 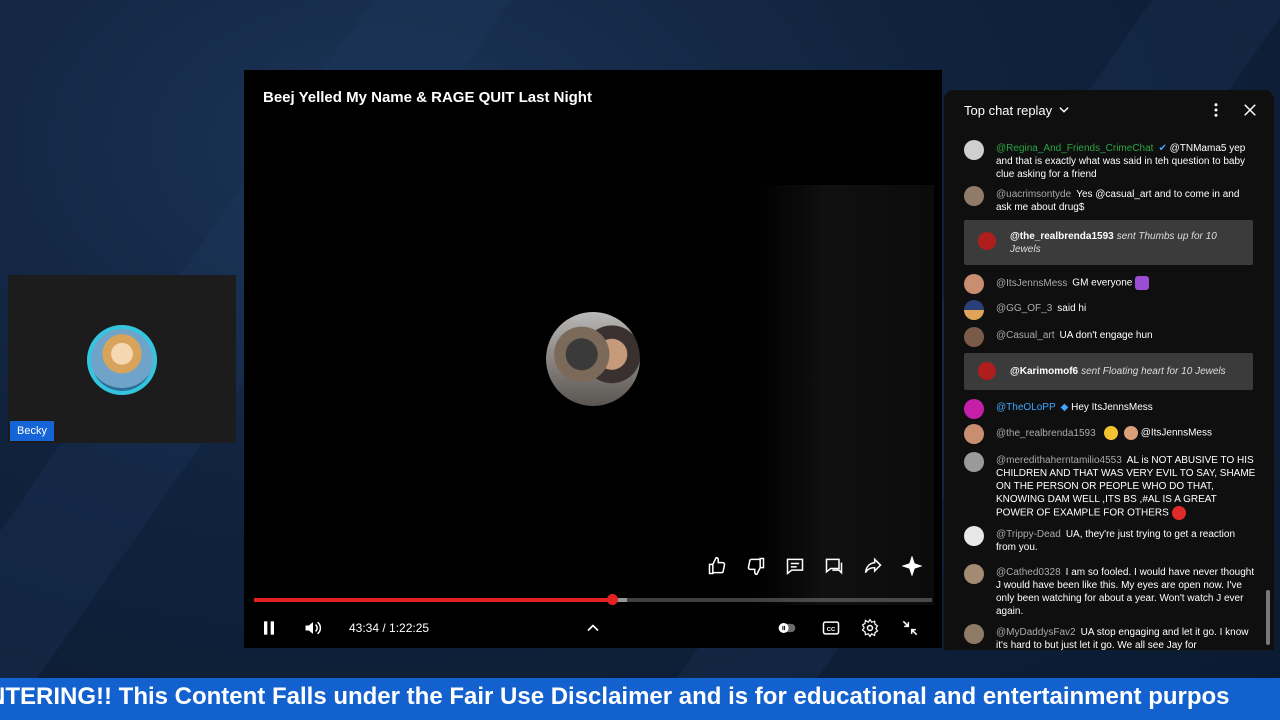 I want to click on chat-author: @uacrimsontyde, so click(x=1033, y=194).